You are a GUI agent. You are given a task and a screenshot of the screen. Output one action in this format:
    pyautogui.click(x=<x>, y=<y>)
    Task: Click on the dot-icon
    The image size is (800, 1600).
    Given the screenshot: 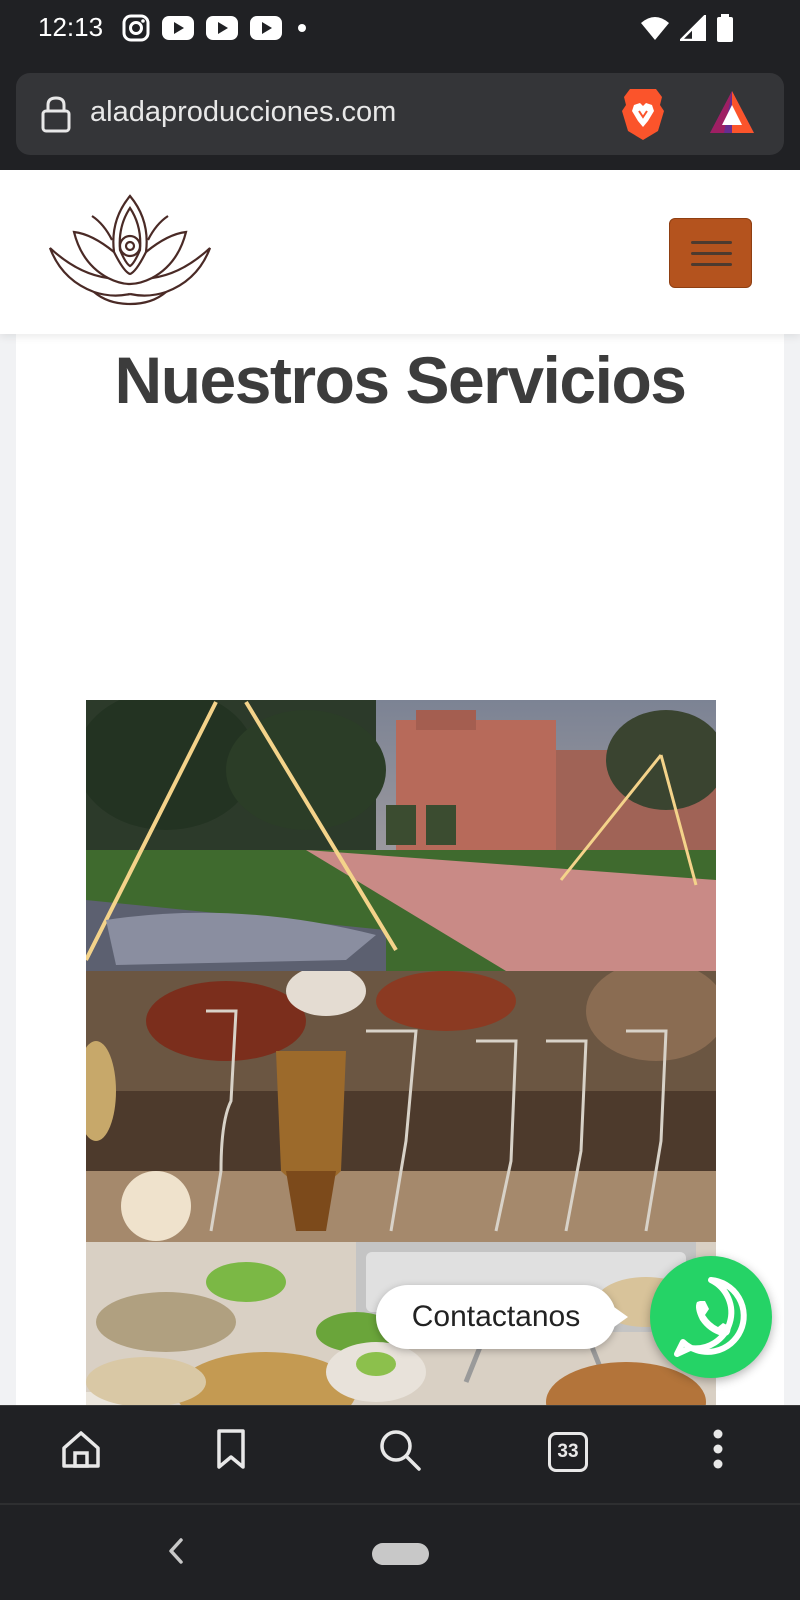 What is the action you would take?
    pyautogui.click(x=302, y=28)
    